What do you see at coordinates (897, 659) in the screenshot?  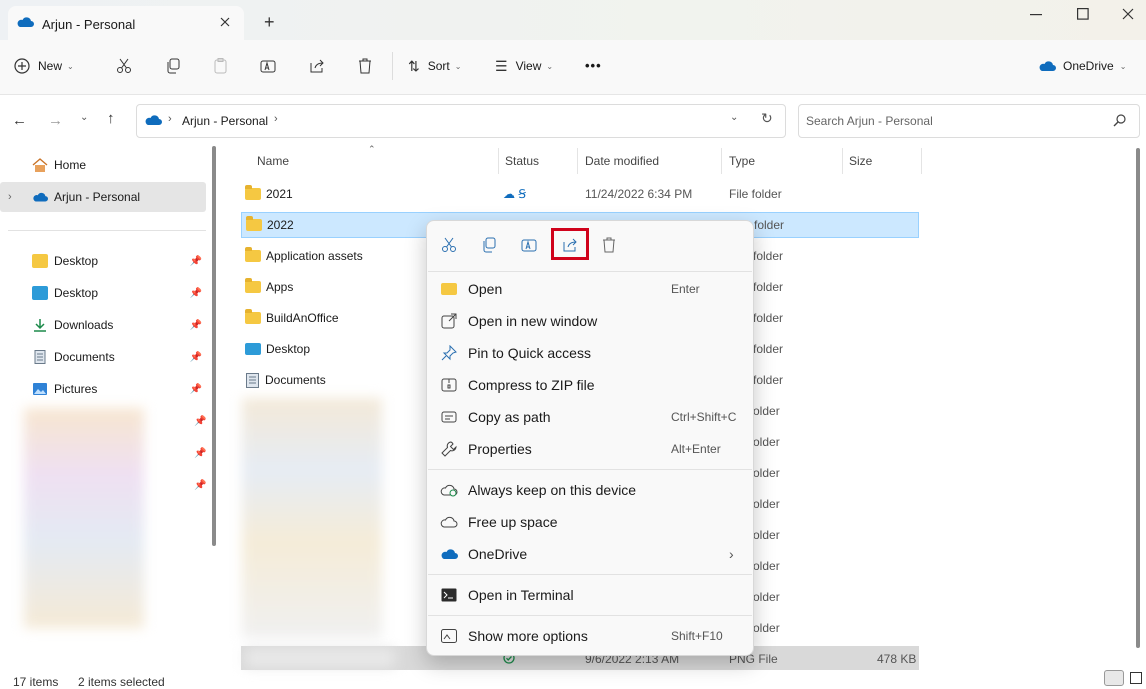 I see `file-size: 478 KB` at bounding box center [897, 659].